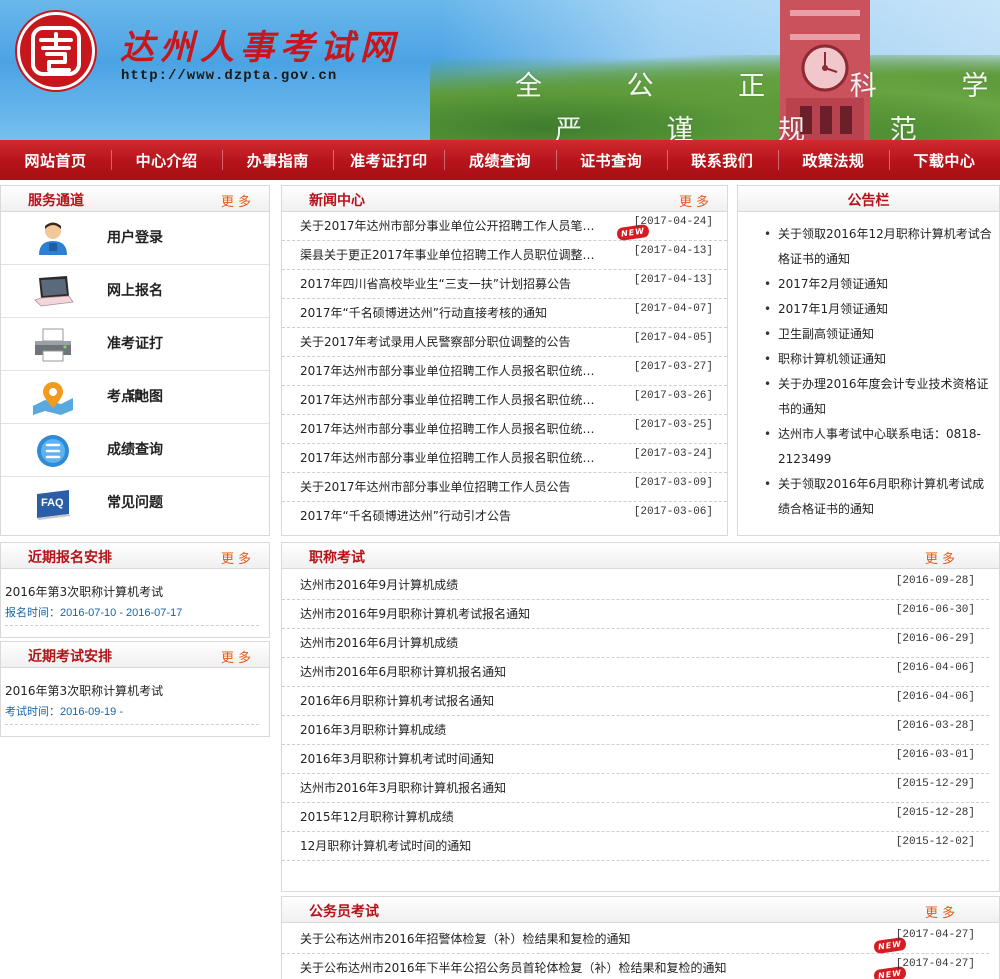  I want to click on recent-registration-more-link: 更多, so click(238, 557).